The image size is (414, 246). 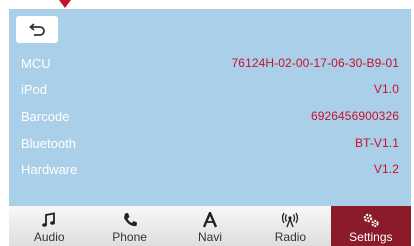 I want to click on tab-phone-label: Phone, so click(x=129, y=237).